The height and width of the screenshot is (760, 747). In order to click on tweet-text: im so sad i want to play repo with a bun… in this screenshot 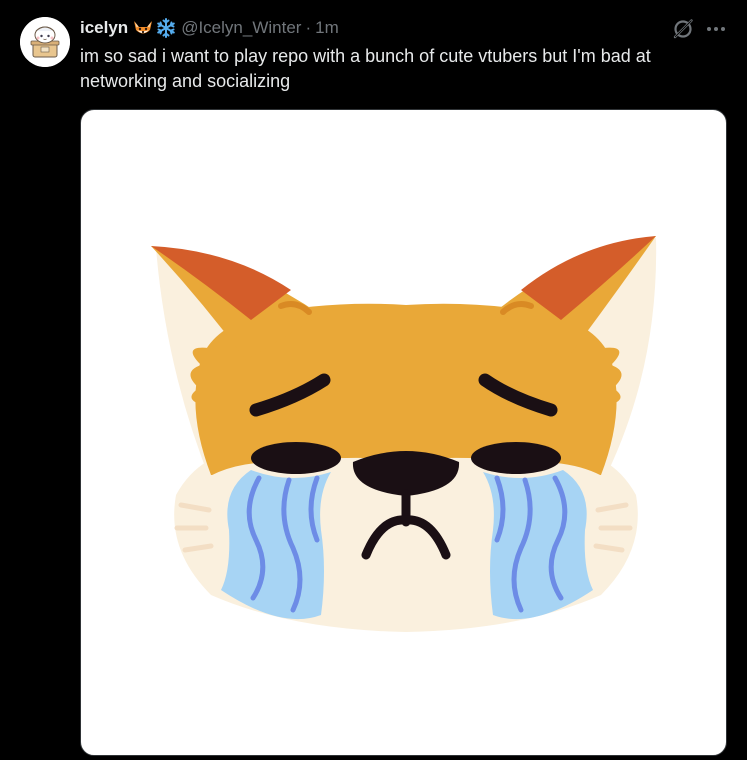, I will do `click(365, 68)`.